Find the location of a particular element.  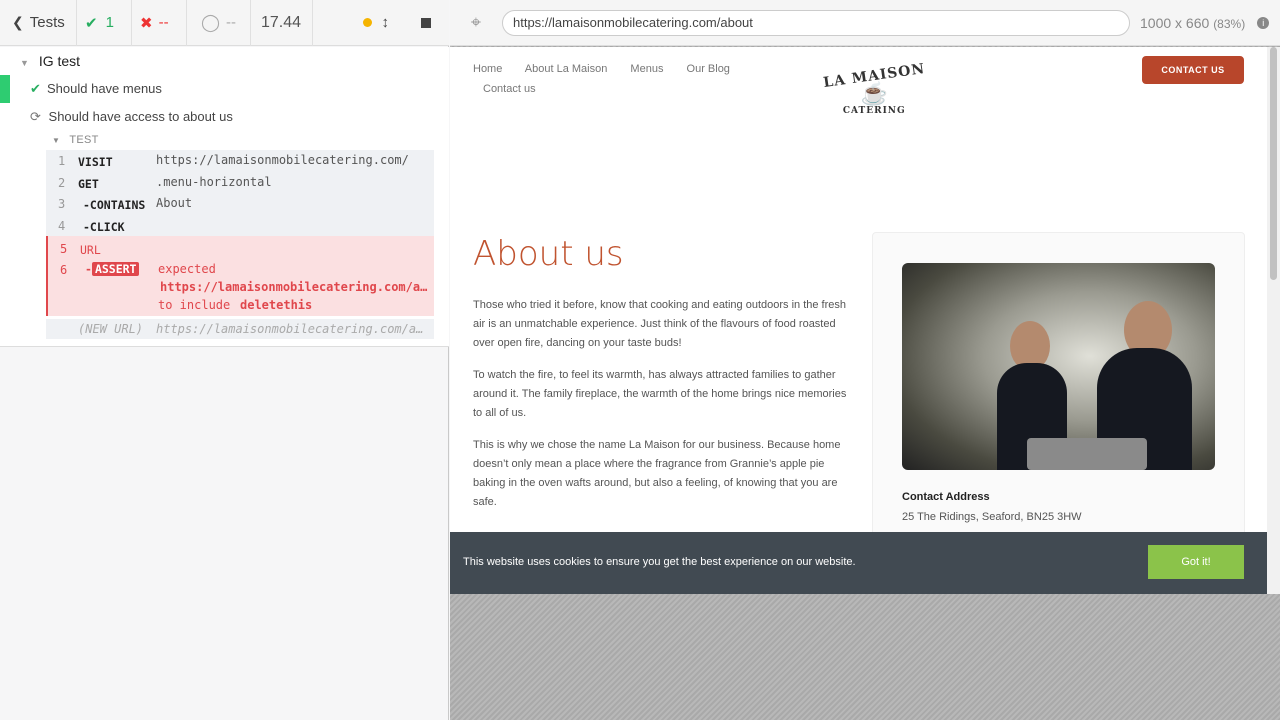

suite-label: IG test is located at coordinates (59, 61).